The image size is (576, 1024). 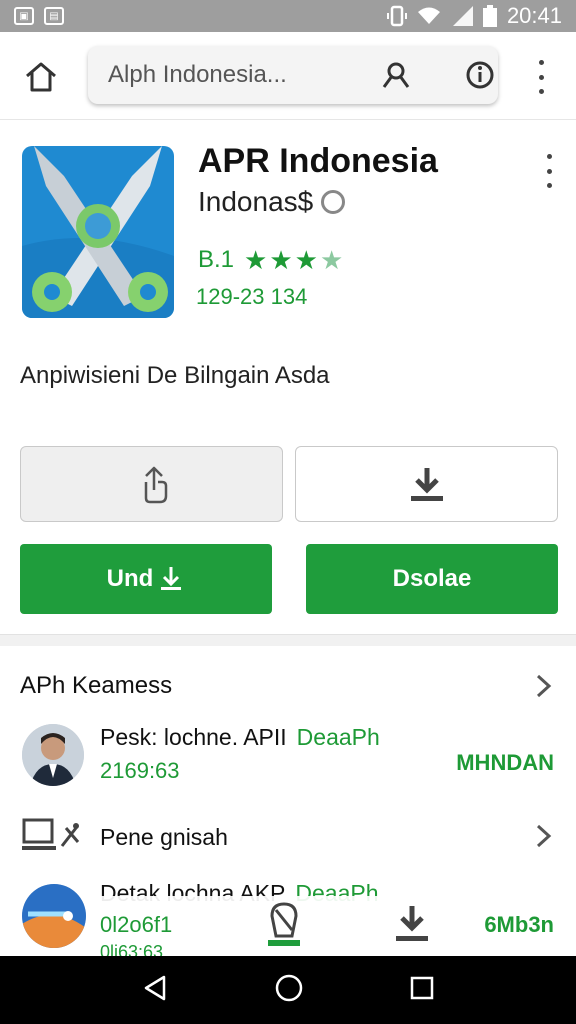 I want to click on list-item-subtitle: 0l2o6f1, so click(x=136, y=924).